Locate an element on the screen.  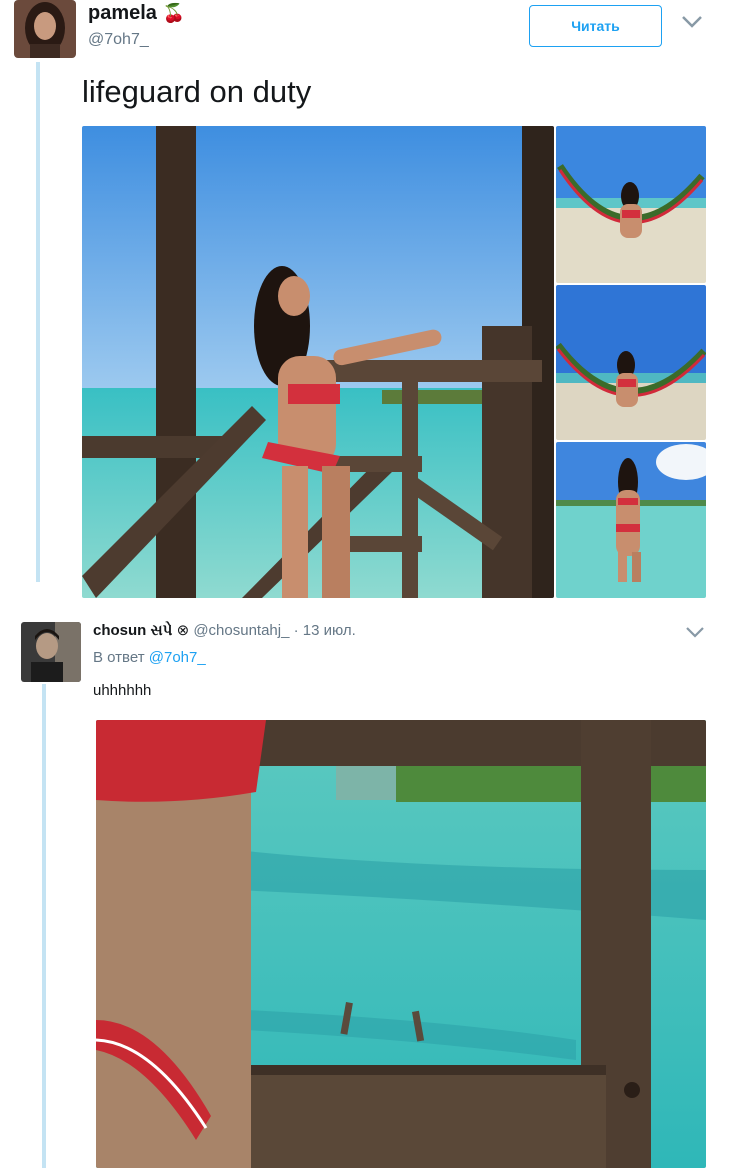
reply-to-handle: @7oh7_ is located at coordinates (177, 657).